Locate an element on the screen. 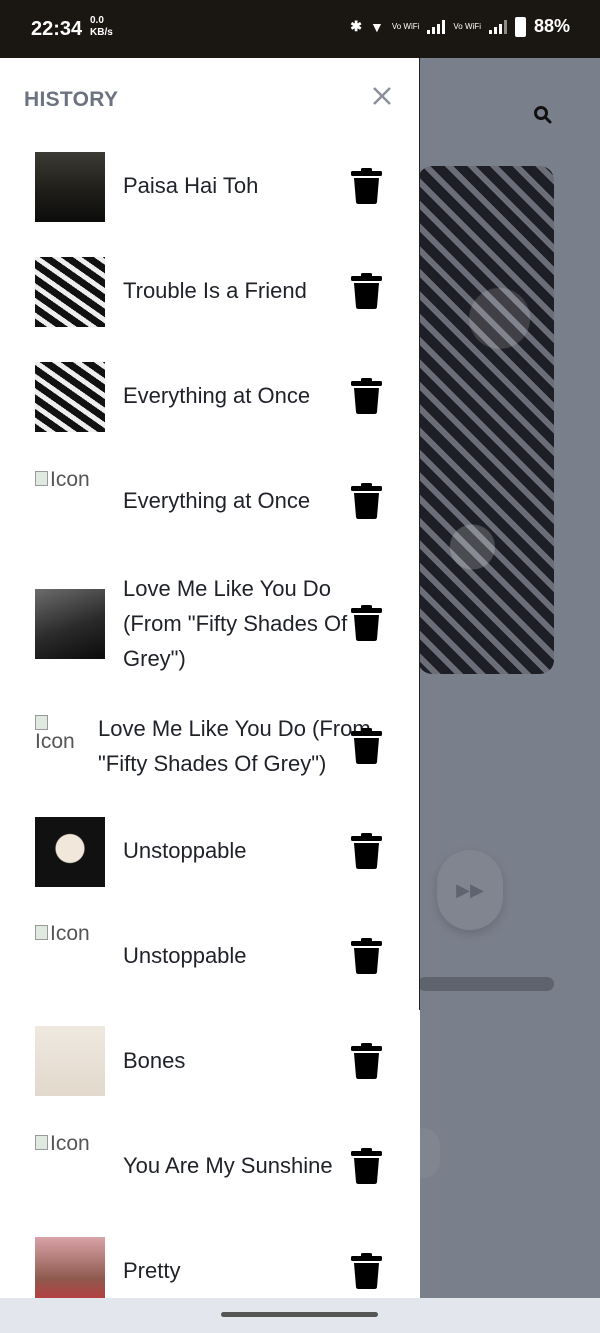 This screenshot has height=1333, width=600. battery-icon is located at coordinates (520, 26).